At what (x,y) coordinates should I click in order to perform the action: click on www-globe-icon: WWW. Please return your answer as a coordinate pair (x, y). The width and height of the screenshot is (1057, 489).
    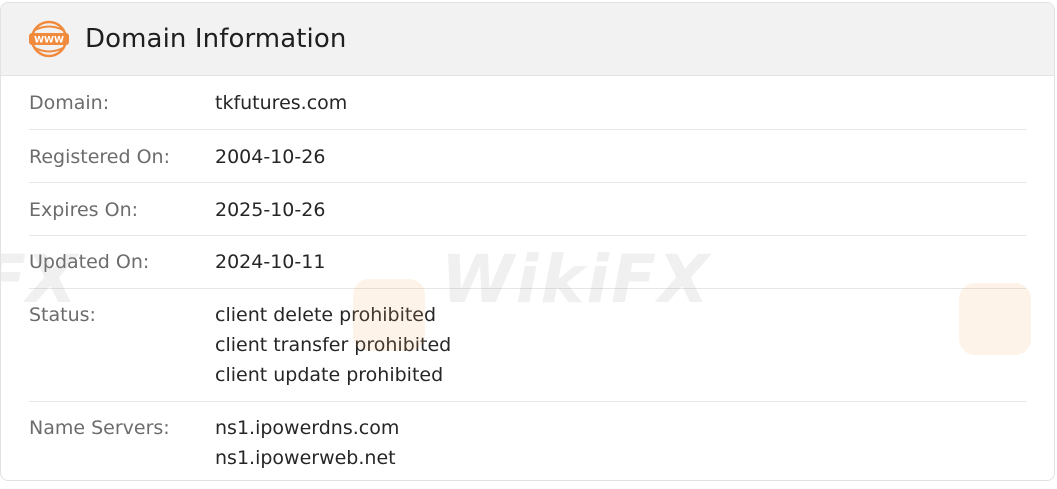
    Looking at the image, I should click on (49, 39).